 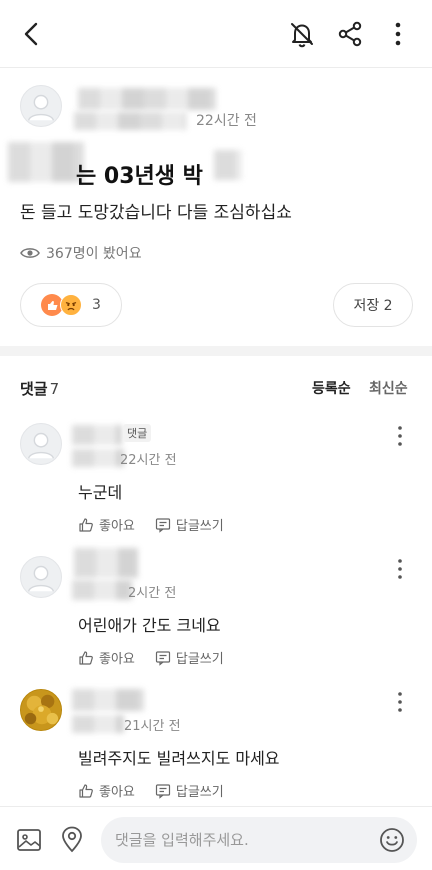 I want to click on view-count: 367명이 봤어요, so click(x=81, y=253).